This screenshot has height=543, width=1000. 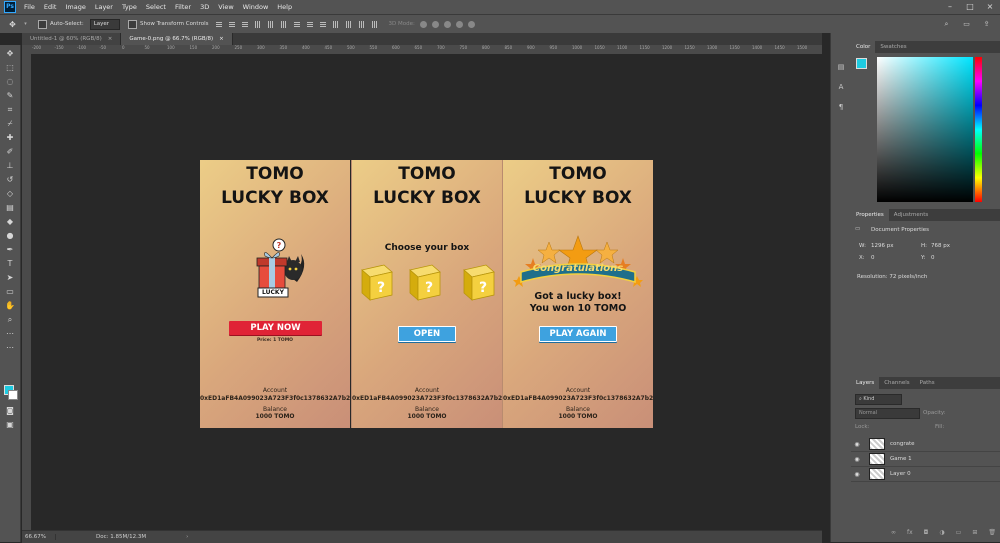 What do you see at coordinates (10, 124) in the screenshot?
I see `eyedropper-tool-icon: ⌿` at bounding box center [10, 124].